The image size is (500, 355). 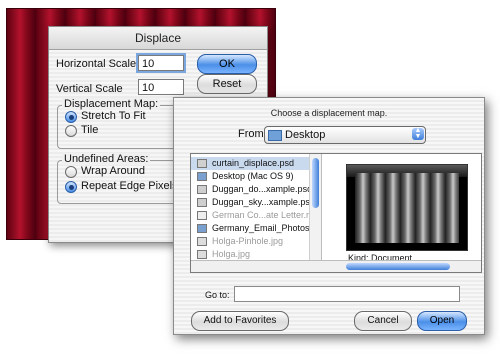 I want to click on list-item: German Co...ate Letter.rtf, so click(x=256, y=215).